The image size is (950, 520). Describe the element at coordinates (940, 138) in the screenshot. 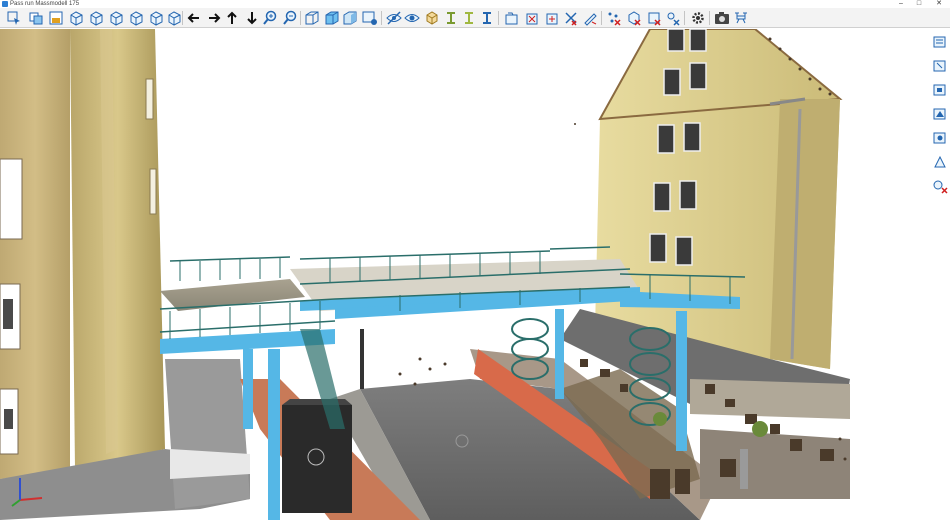

I see `side-tool-5-icon` at that location.